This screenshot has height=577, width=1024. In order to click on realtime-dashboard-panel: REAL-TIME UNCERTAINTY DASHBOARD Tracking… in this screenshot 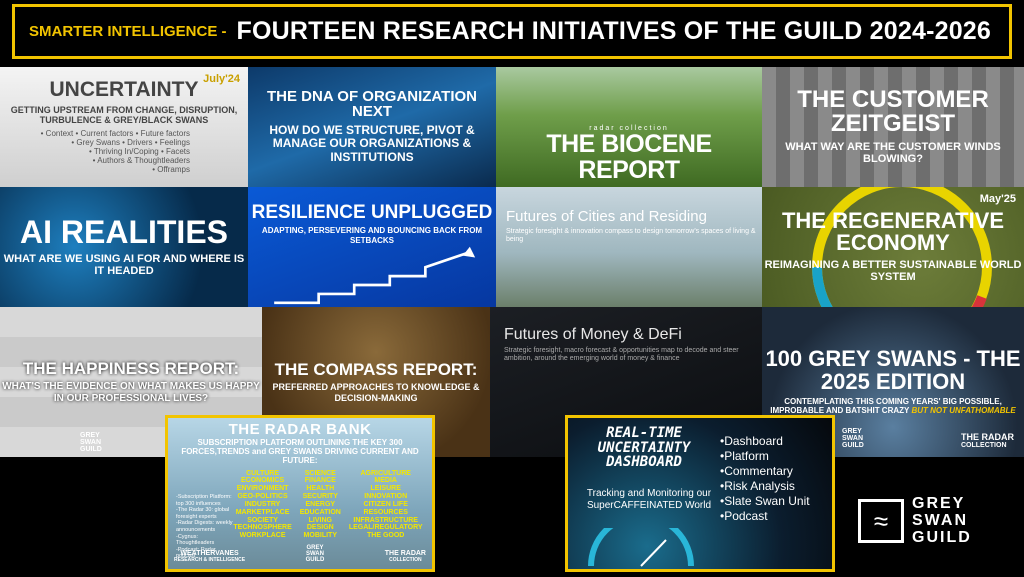, I will do `click(700, 493)`.